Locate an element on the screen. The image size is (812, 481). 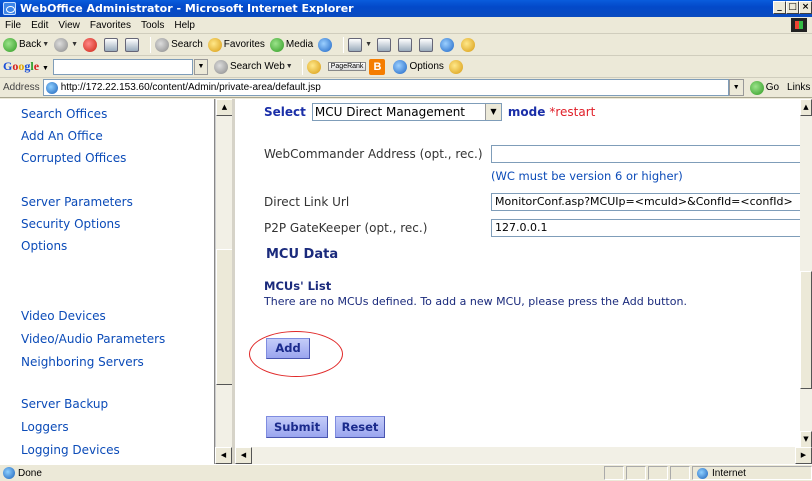
history-button is located at coordinates (326, 44).